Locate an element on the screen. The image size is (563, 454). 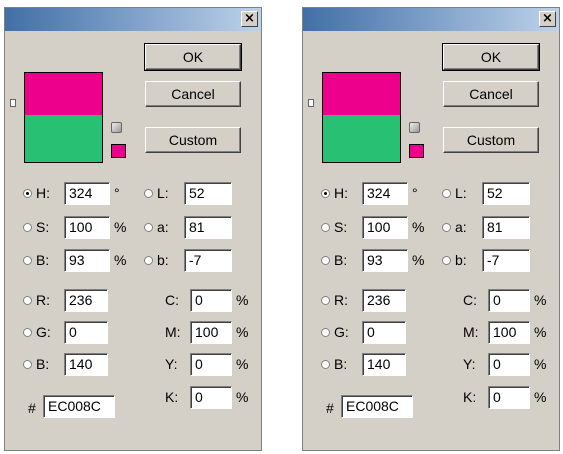
lab-label-2: b: is located at coordinates (461, 260).